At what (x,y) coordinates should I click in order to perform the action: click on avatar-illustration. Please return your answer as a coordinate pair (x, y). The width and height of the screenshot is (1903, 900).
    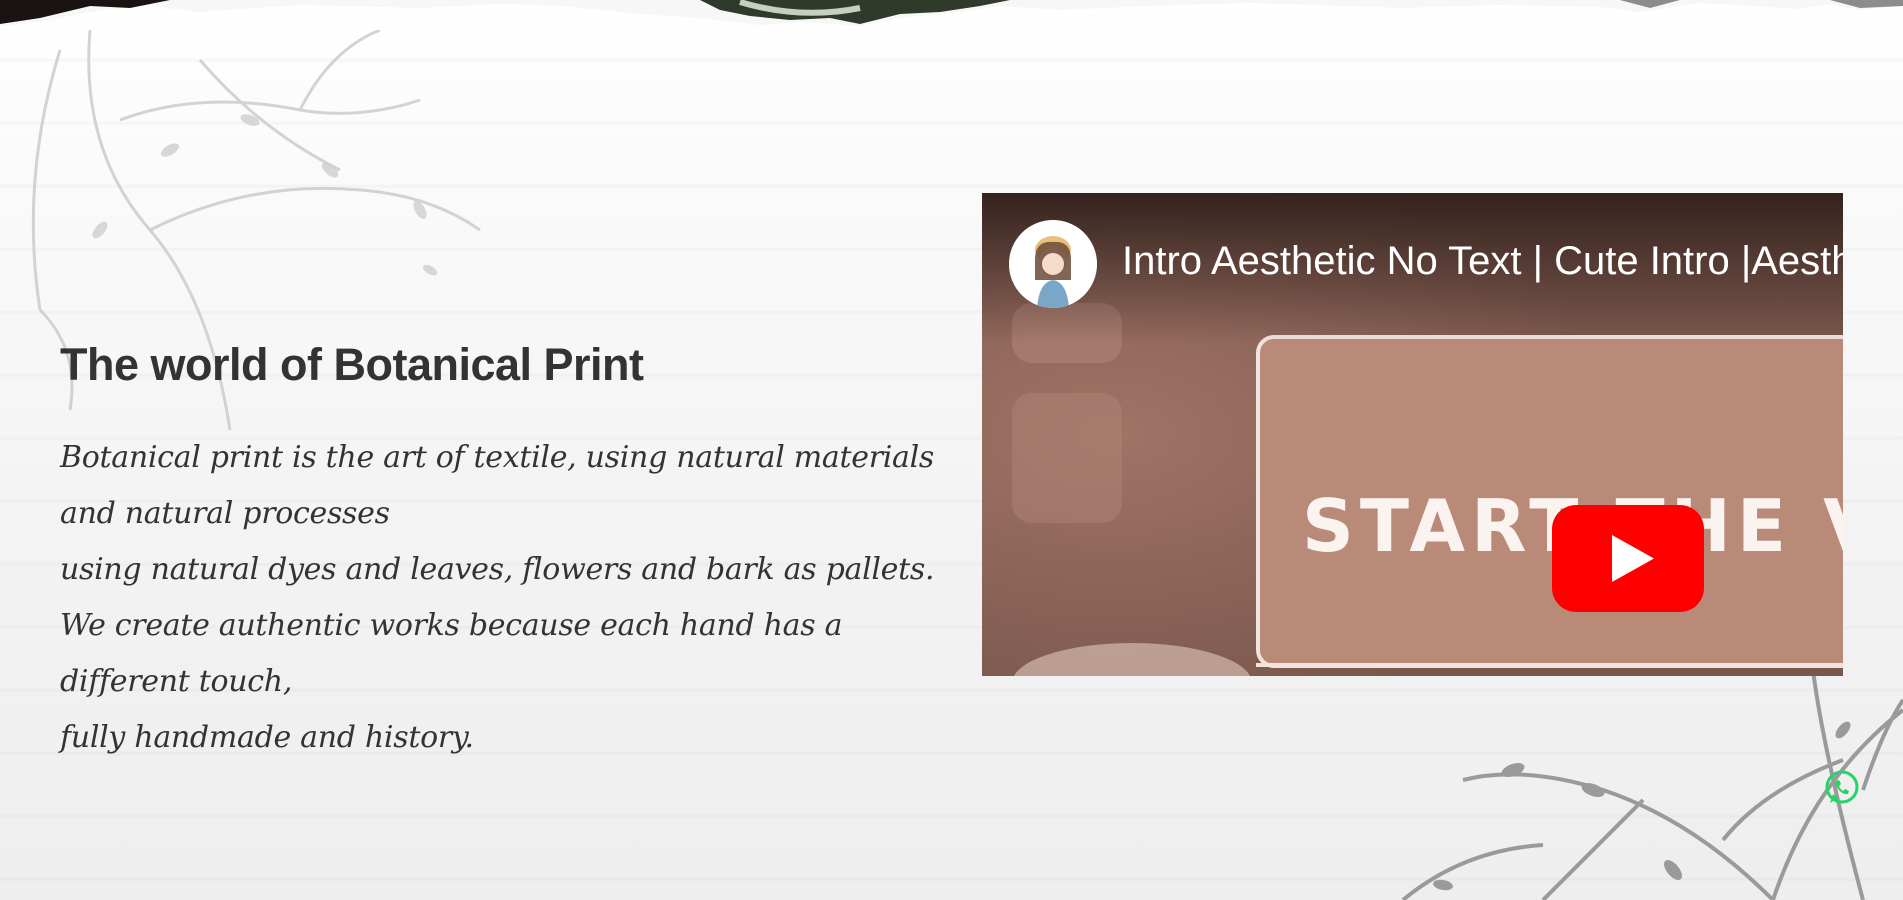
    Looking at the image, I should click on (1053, 264).